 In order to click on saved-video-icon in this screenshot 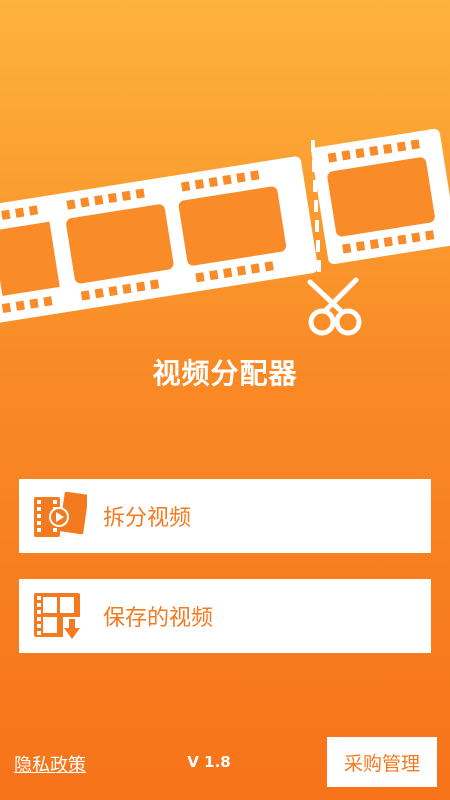, I will do `click(57, 616)`.